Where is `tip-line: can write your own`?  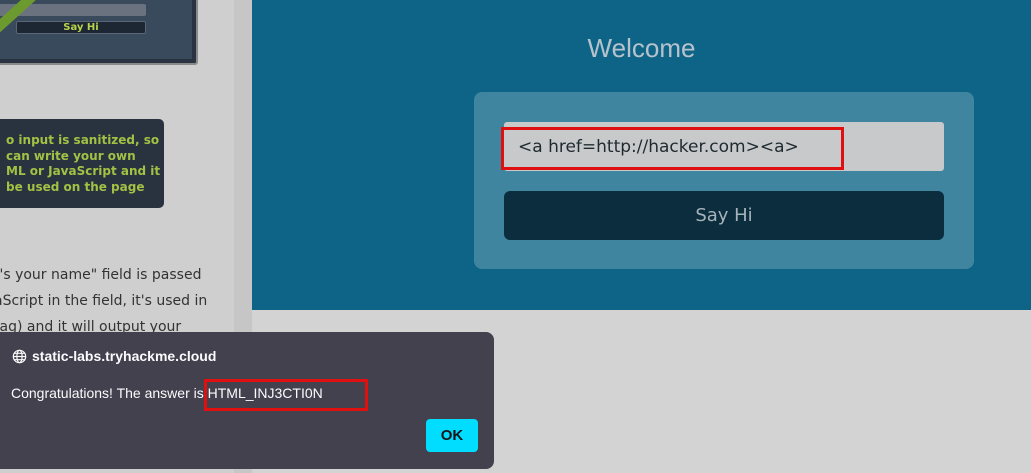 tip-line: can write your own is located at coordinates (71, 155).